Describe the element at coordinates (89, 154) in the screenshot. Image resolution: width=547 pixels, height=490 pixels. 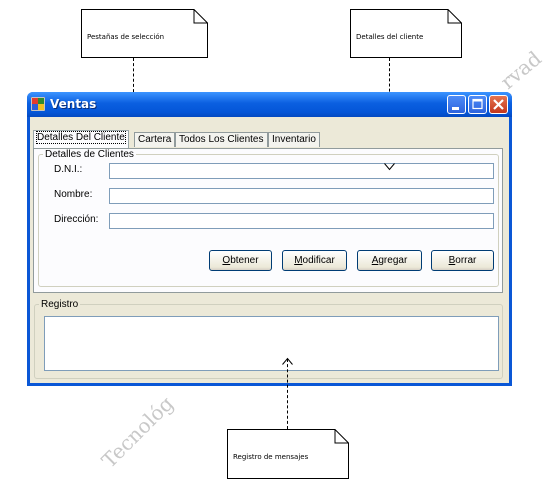
I see `client-details-legend: Detalles de Clientes` at that location.